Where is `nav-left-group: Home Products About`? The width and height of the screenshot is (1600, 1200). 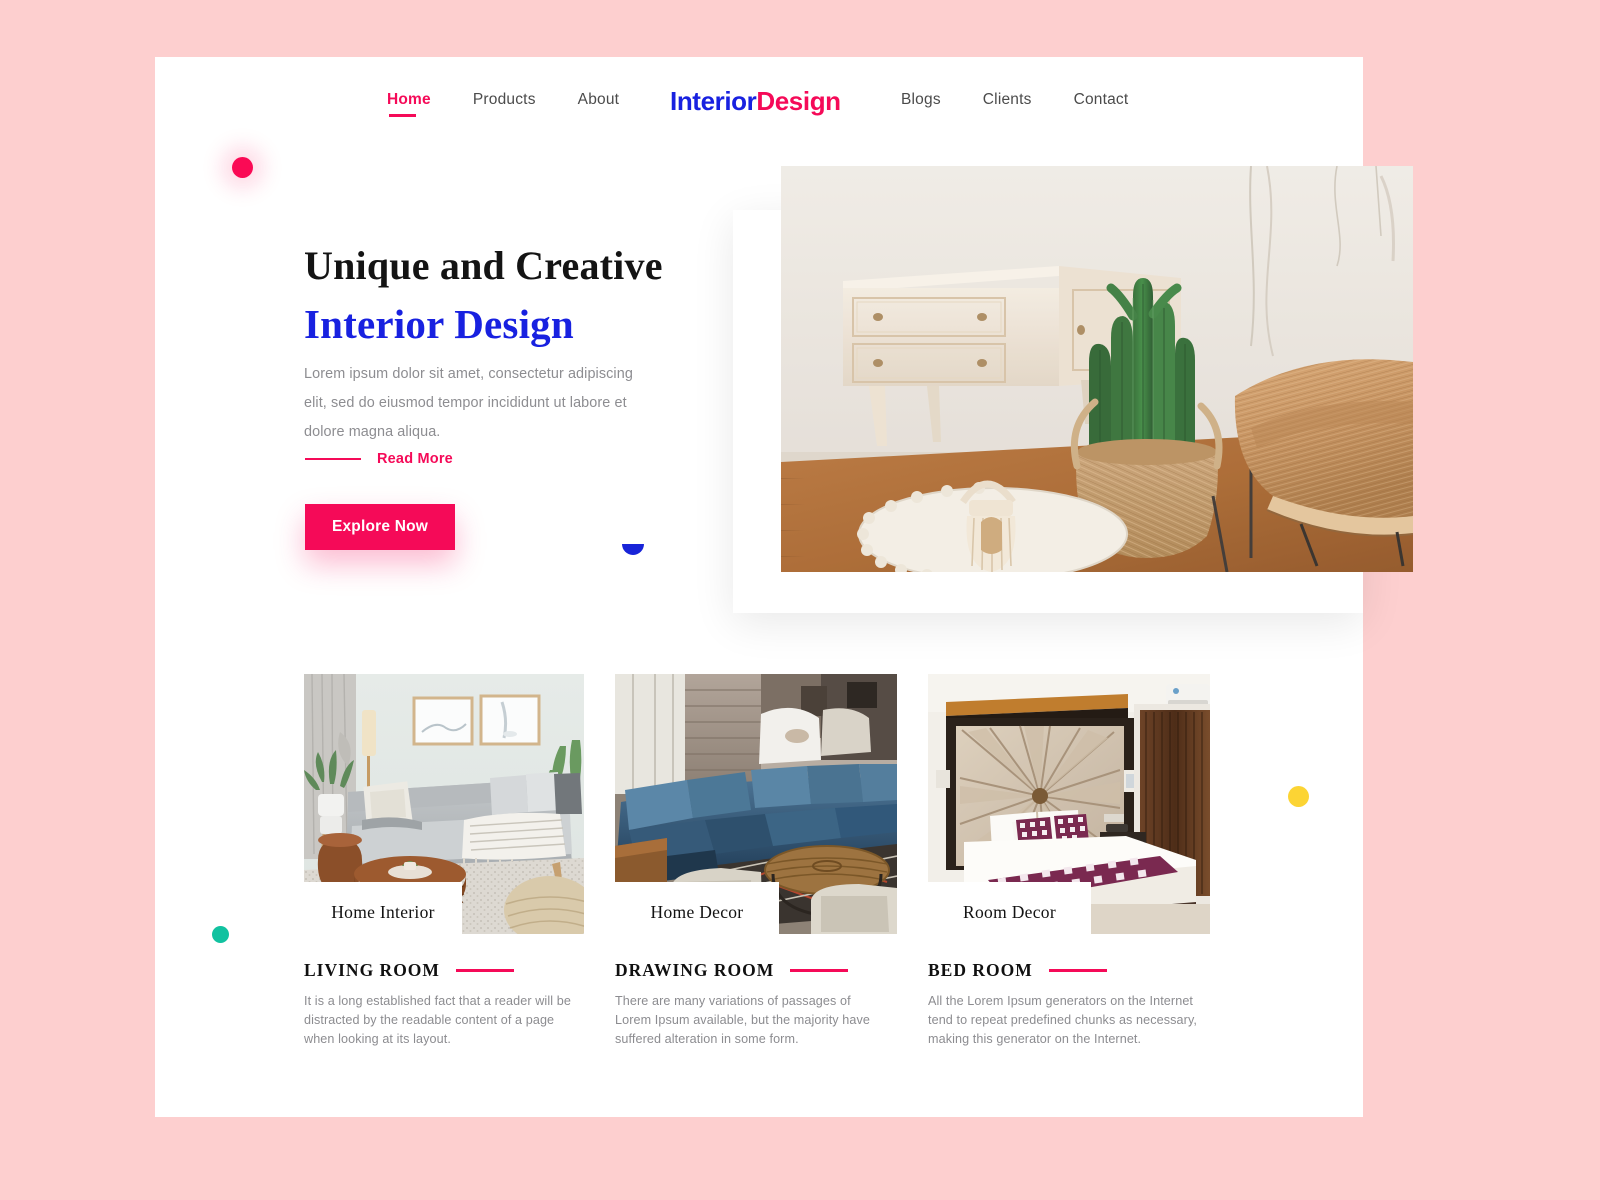 nav-left-group: Home Products About is located at coordinates (503, 104).